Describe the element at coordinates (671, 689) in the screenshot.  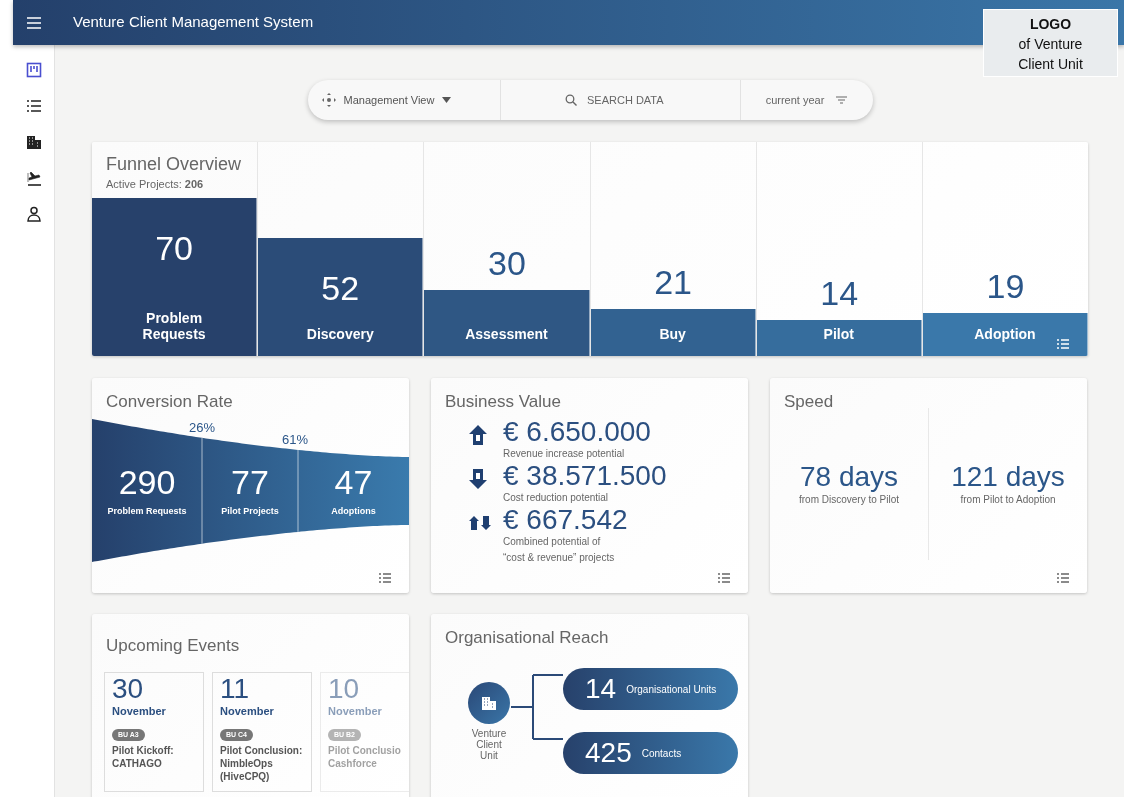
I see `node-label: Organisational Units` at that location.